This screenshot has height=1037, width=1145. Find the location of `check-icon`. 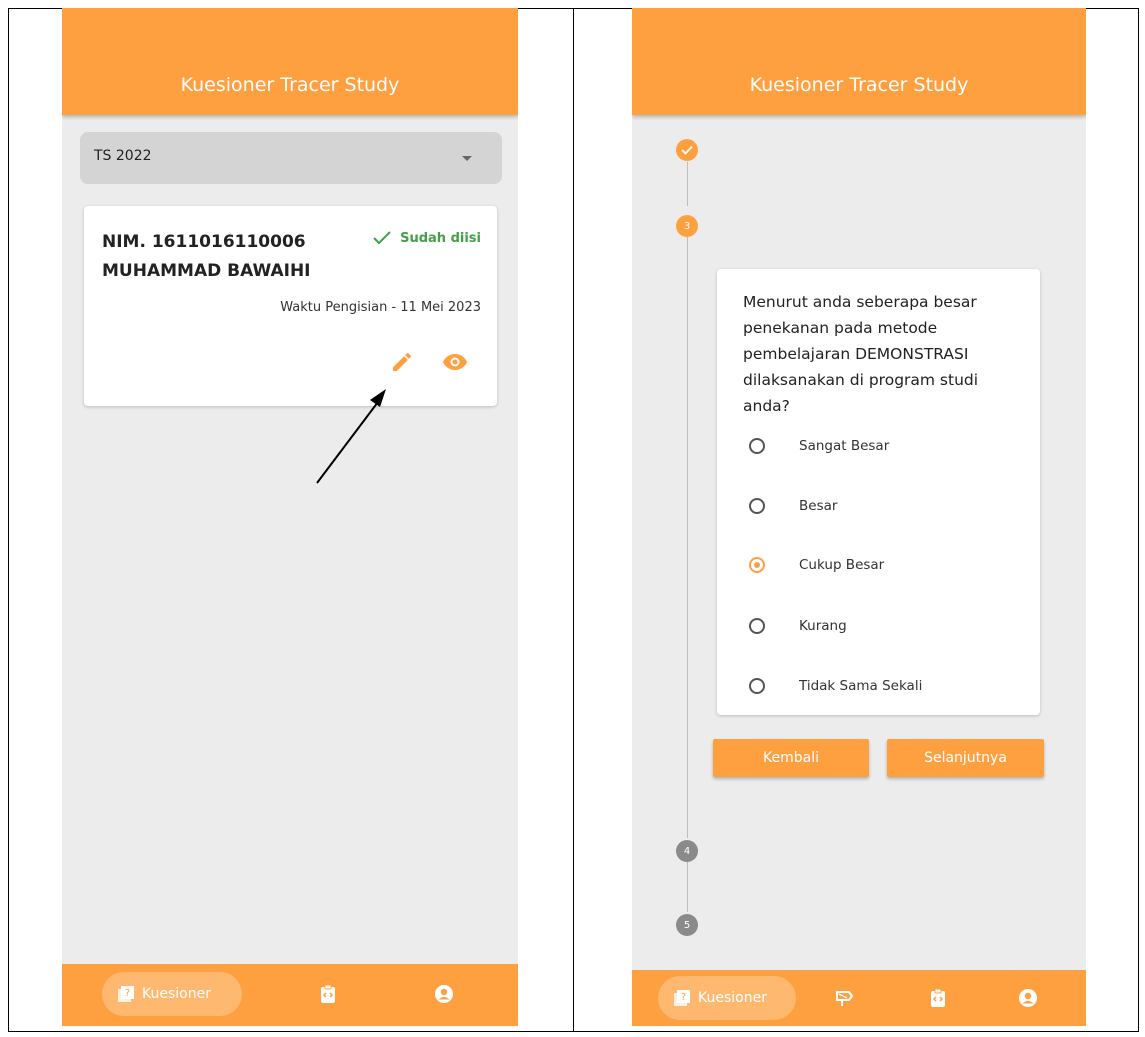

check-icon is located at coordinates (687, 150).